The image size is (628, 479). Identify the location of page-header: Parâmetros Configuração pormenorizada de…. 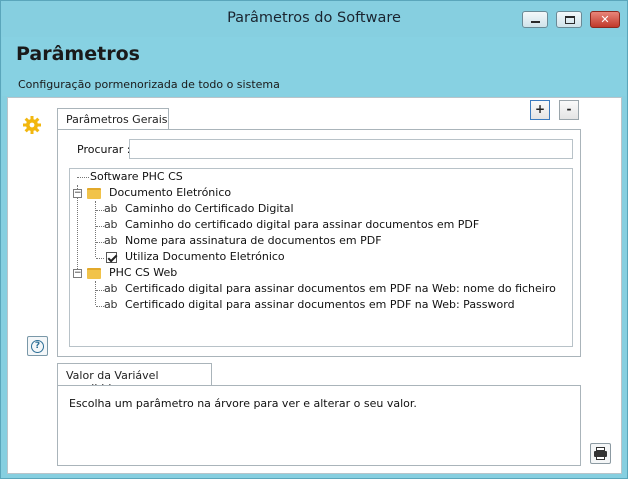
(314, 66).